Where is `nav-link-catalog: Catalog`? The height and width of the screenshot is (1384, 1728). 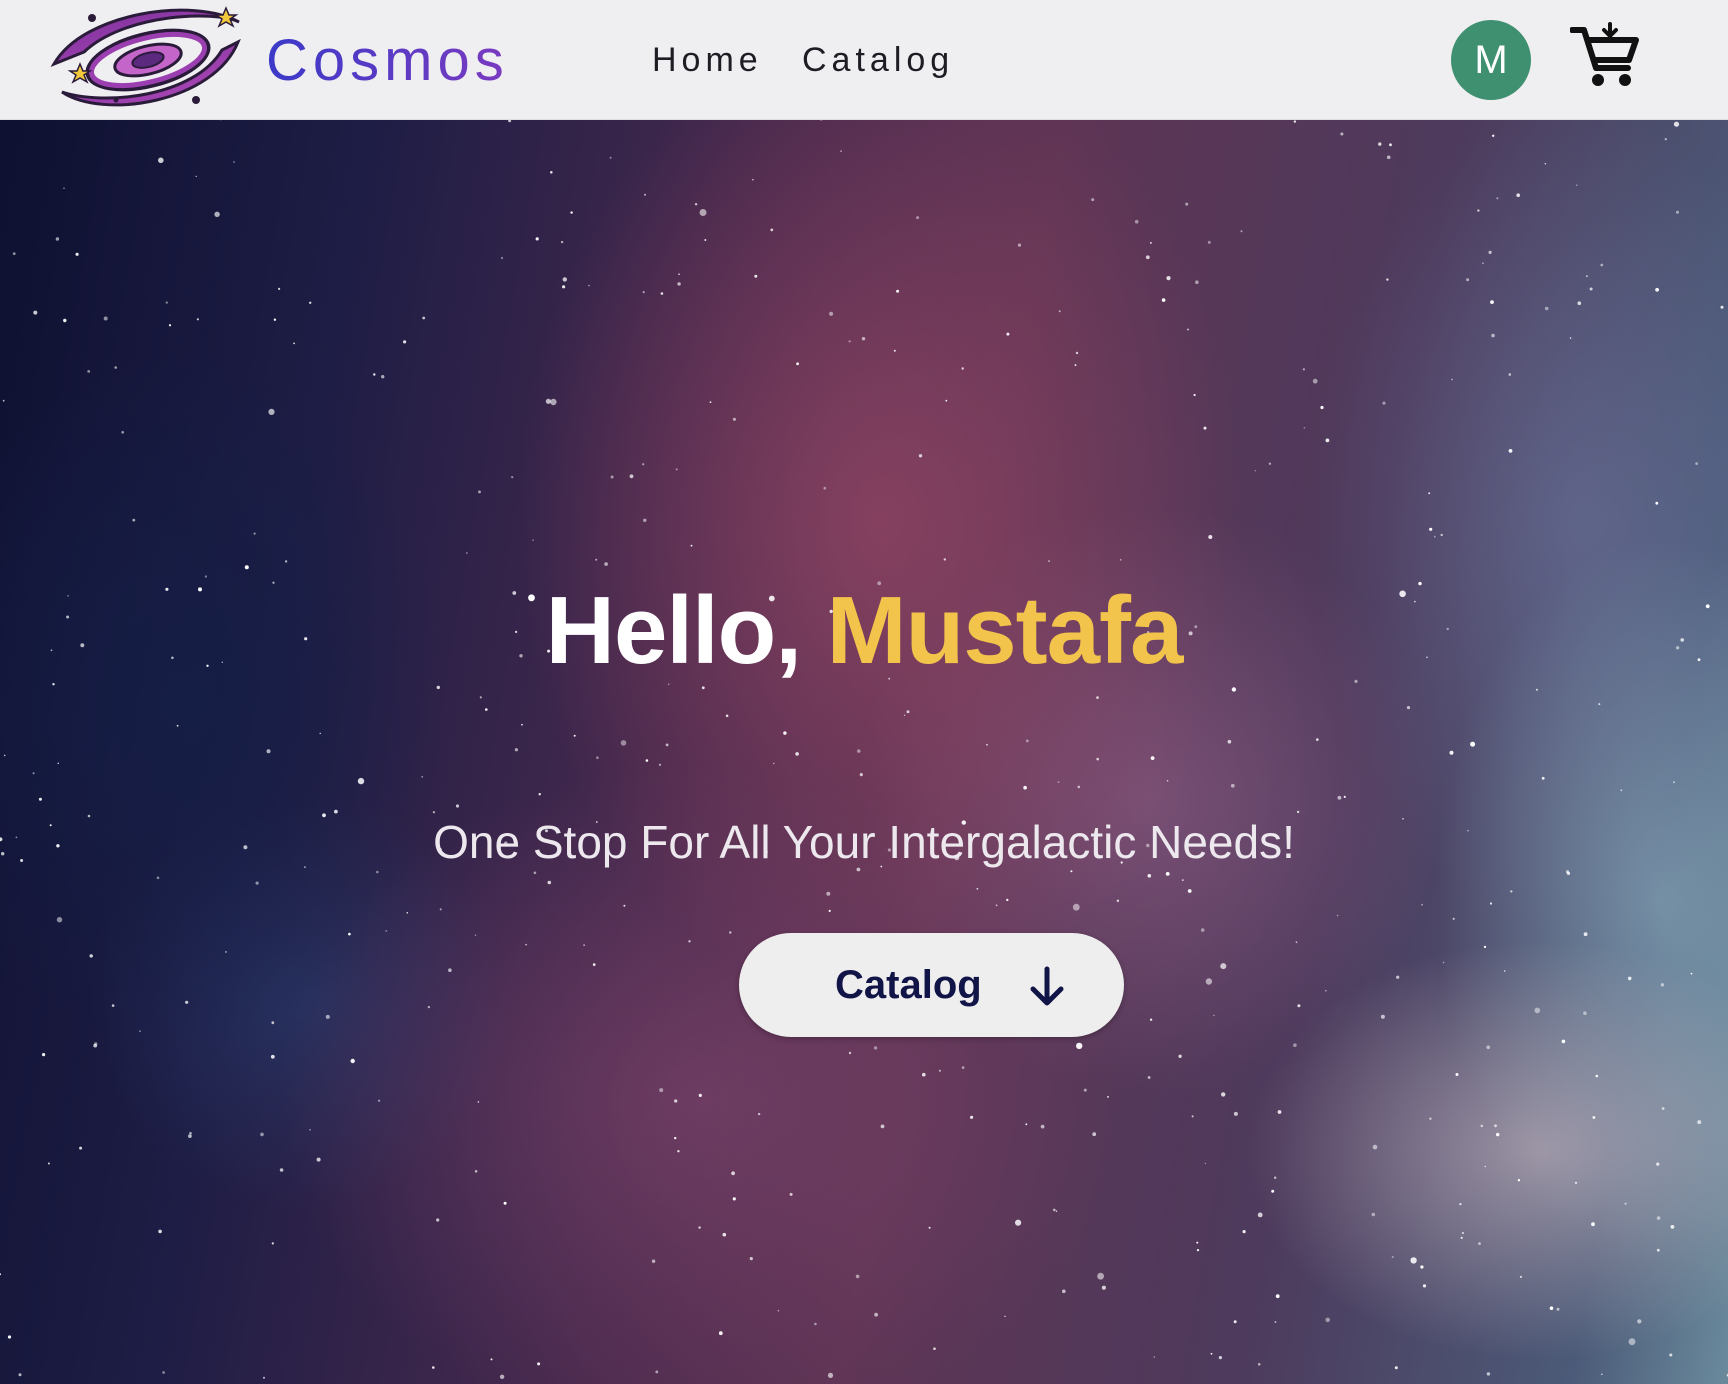
nav-link-catalog: Catalog is located at coordinates (878, 60).